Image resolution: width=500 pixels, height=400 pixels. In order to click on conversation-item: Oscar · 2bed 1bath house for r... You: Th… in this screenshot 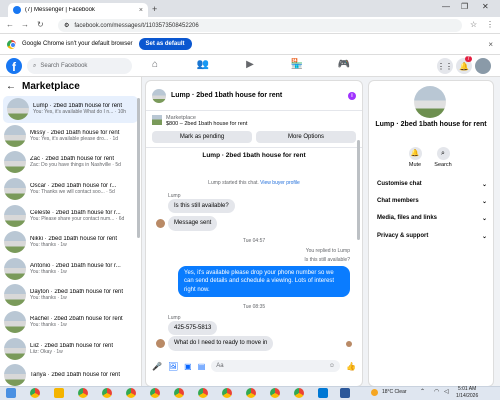, I will do `click(70, 189)`.